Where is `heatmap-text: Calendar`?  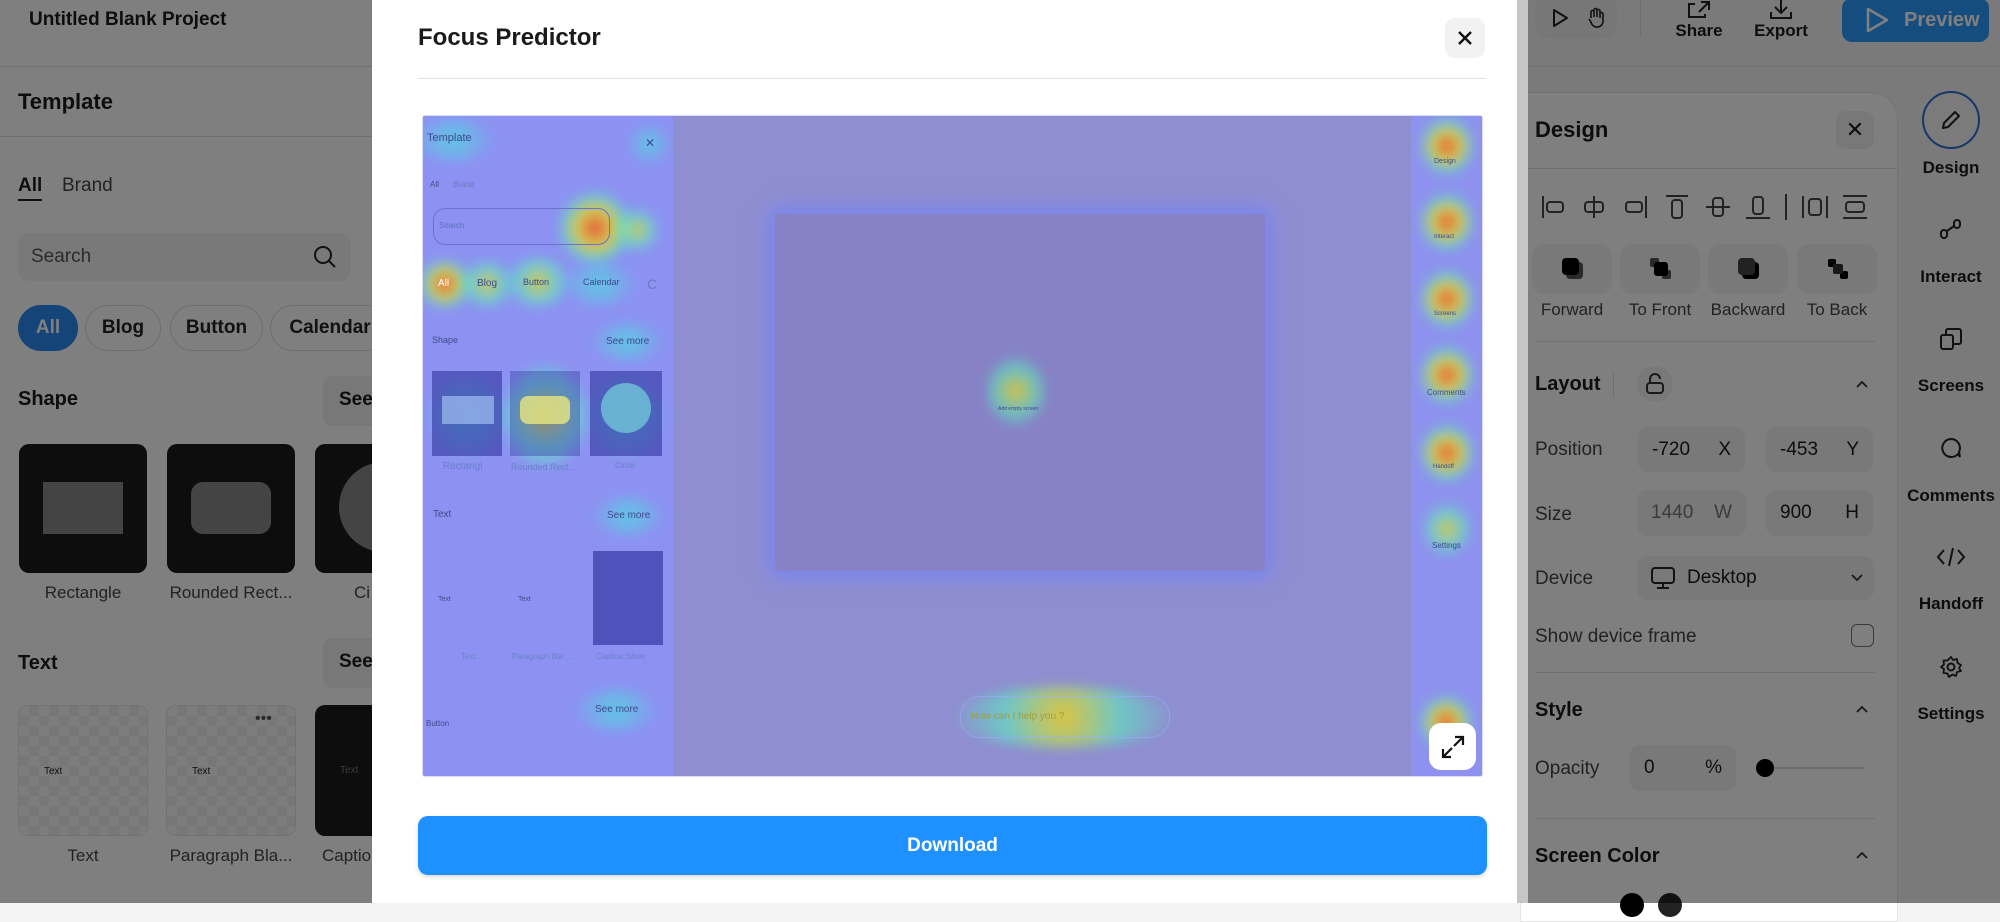
heatmap-text: Calendar is located at coordinates (601, 282).